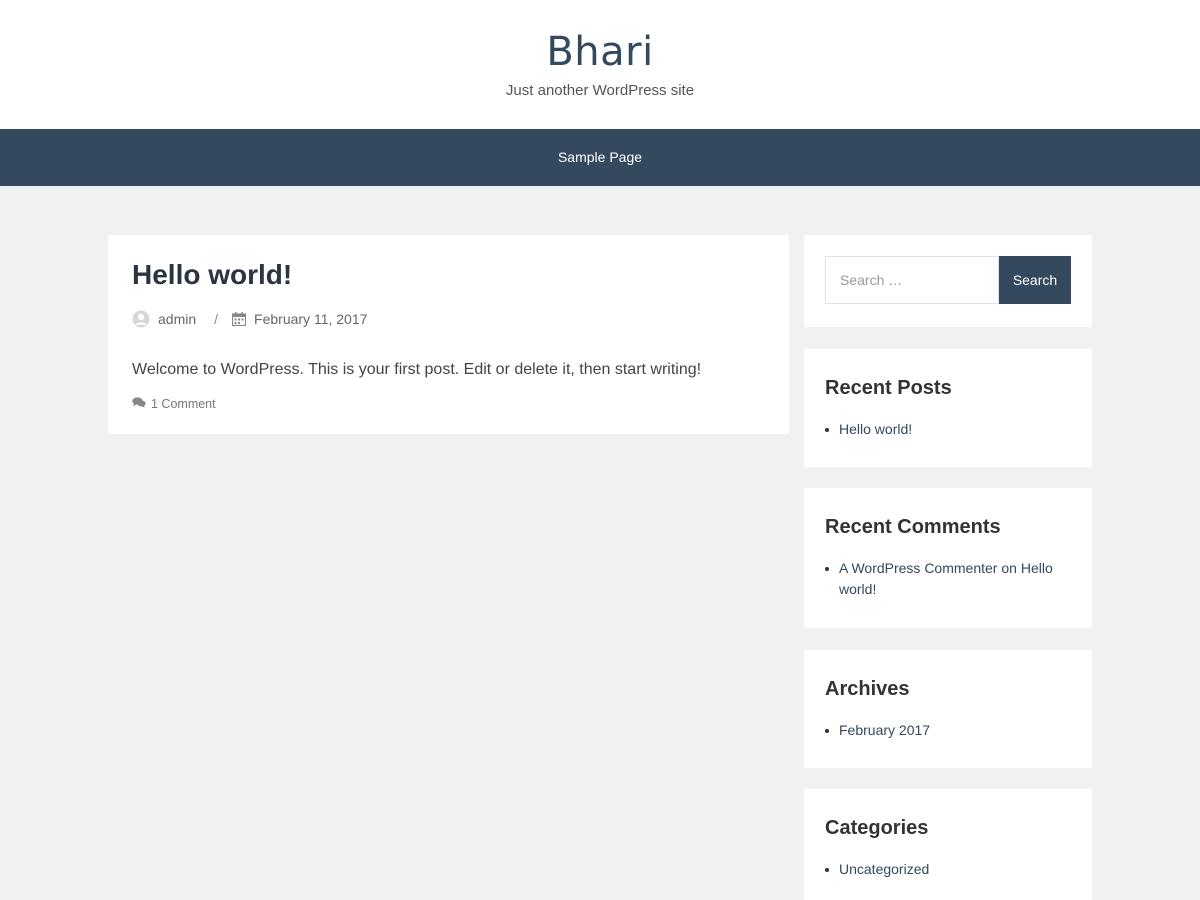  Describe the element at coordinates (948, 844) in the screenshot. I see `categories-widget: Categories Uncategorized` at that location.